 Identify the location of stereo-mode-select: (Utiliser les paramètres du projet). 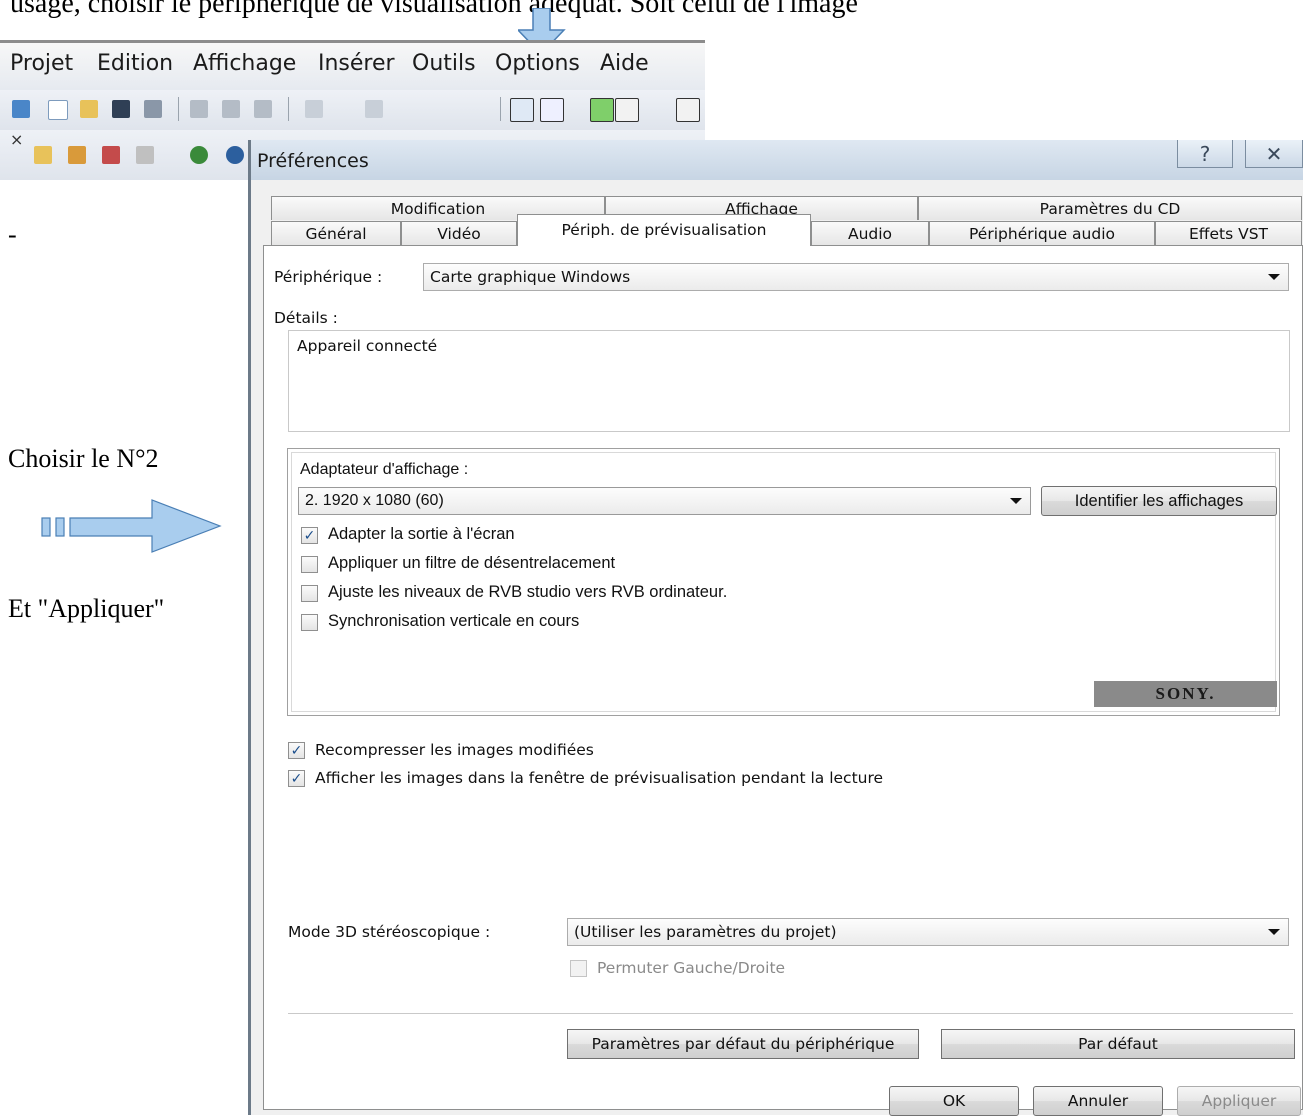
(928, 932).